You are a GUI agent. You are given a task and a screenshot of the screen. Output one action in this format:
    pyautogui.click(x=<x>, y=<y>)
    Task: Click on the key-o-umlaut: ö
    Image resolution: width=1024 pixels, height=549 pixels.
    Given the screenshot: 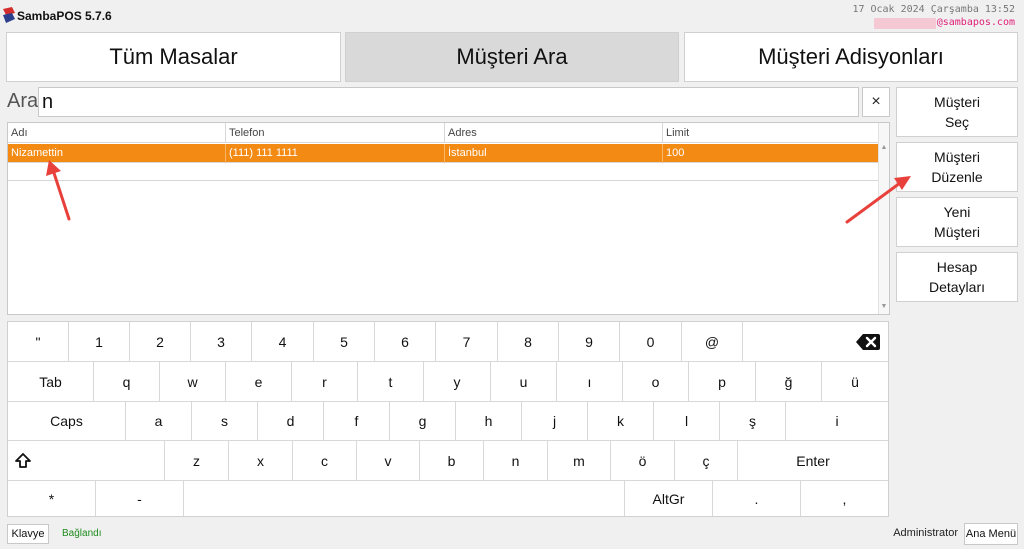 What is the action you would take?
    pyautogui.click(x=643, y=461)
    